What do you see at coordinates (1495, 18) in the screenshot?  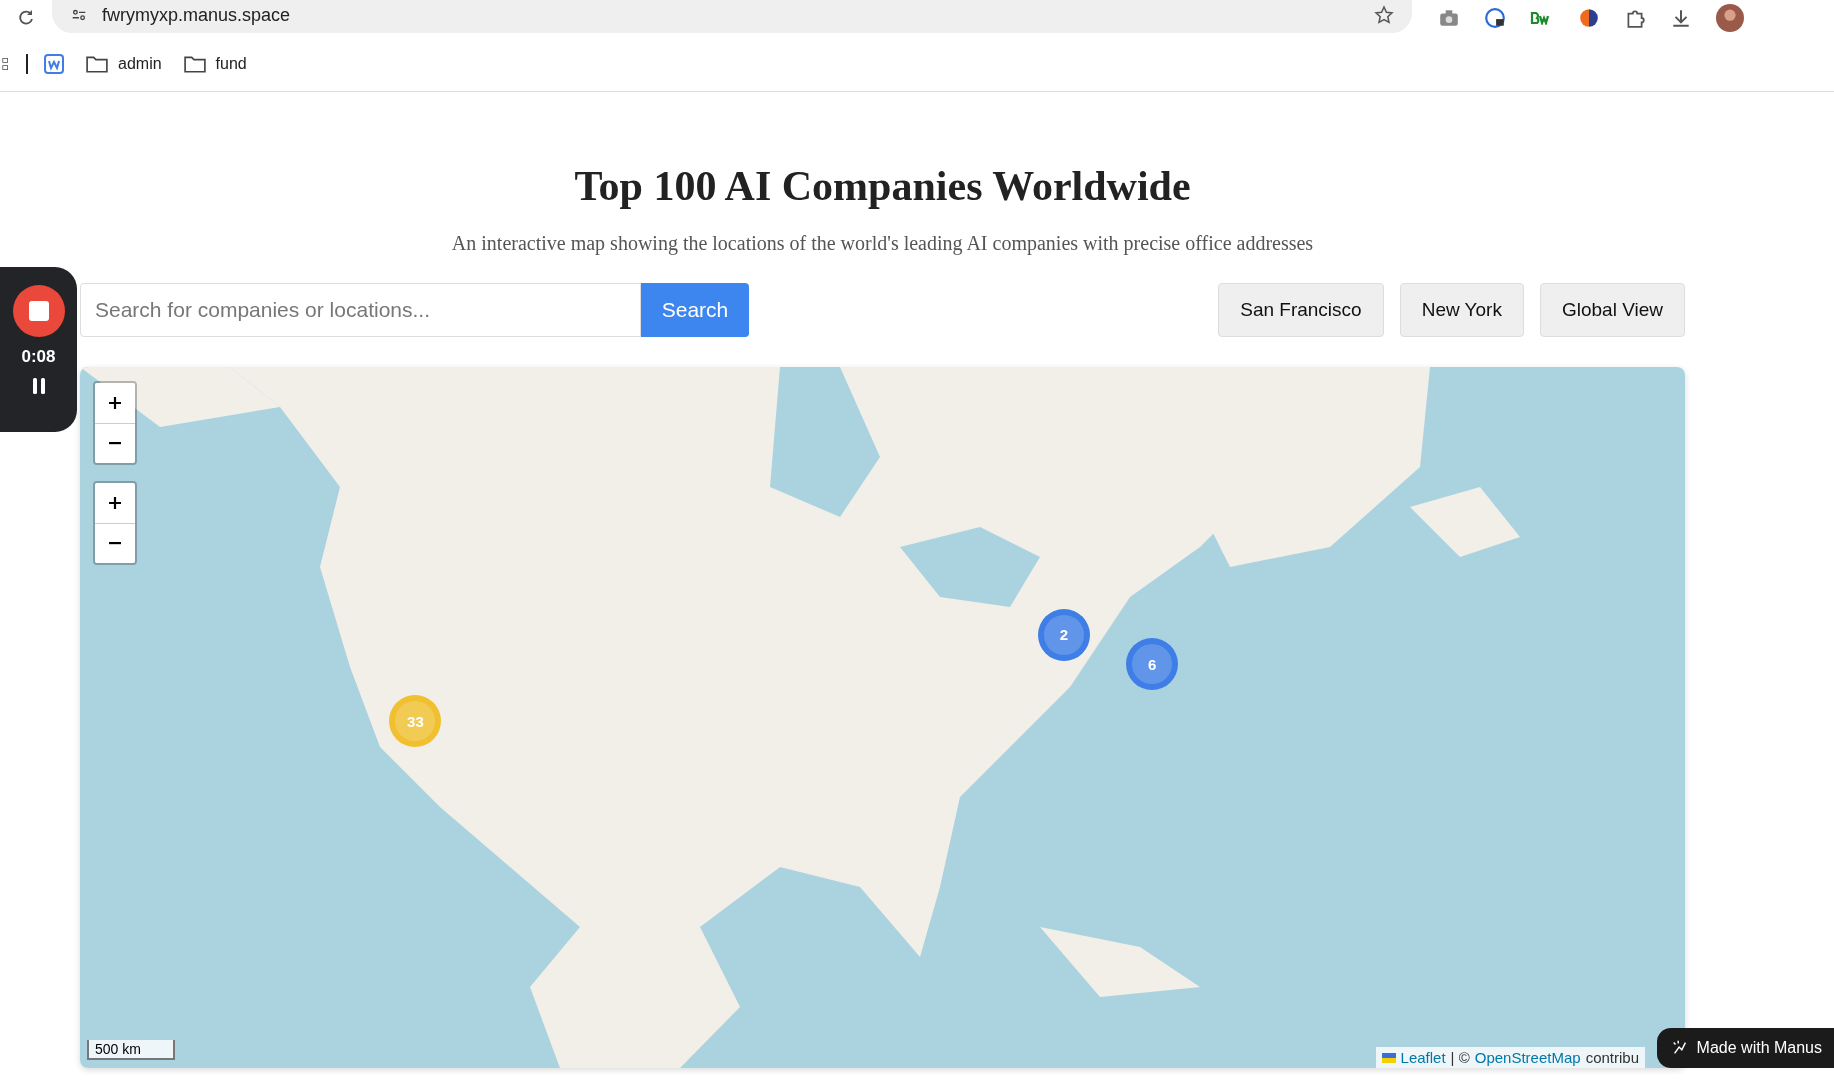 I see `lock-extension-icon` at bounding box center [1495, 18].